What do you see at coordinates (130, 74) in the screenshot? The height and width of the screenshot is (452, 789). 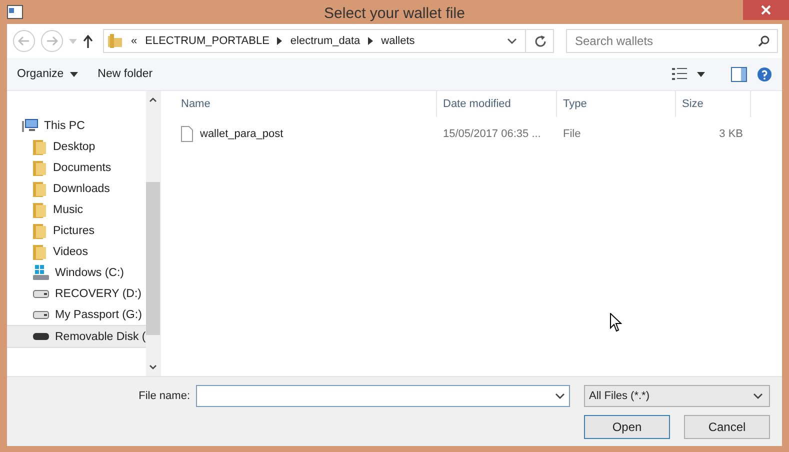 I see `new-folder-button: New folder` at bounding box center [130, 74].